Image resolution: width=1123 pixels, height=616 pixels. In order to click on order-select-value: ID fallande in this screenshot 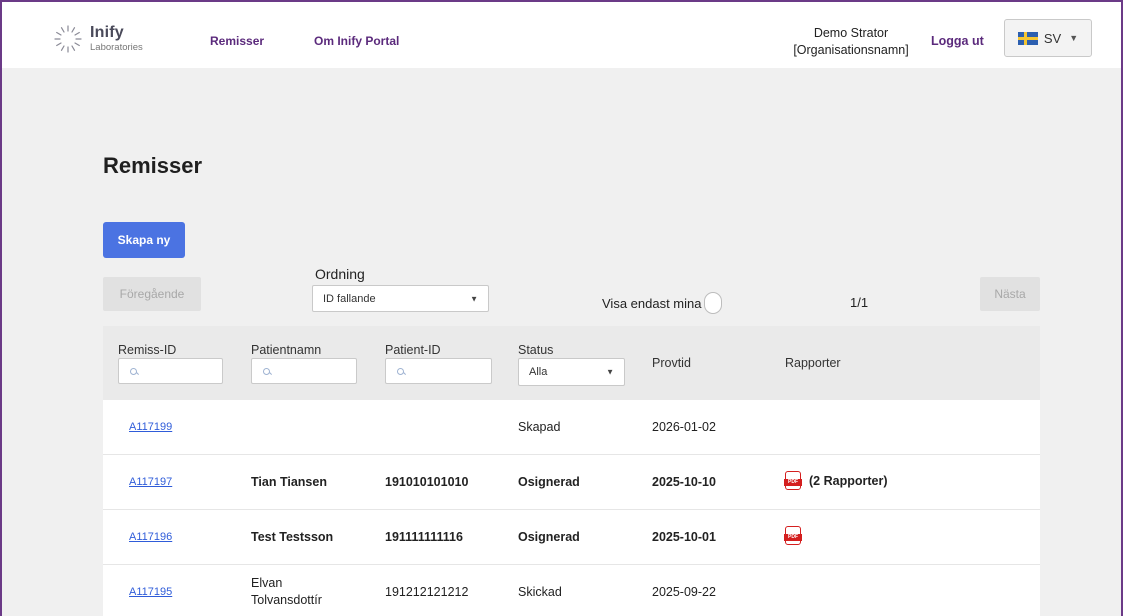, I will do `click(349, 298)`.